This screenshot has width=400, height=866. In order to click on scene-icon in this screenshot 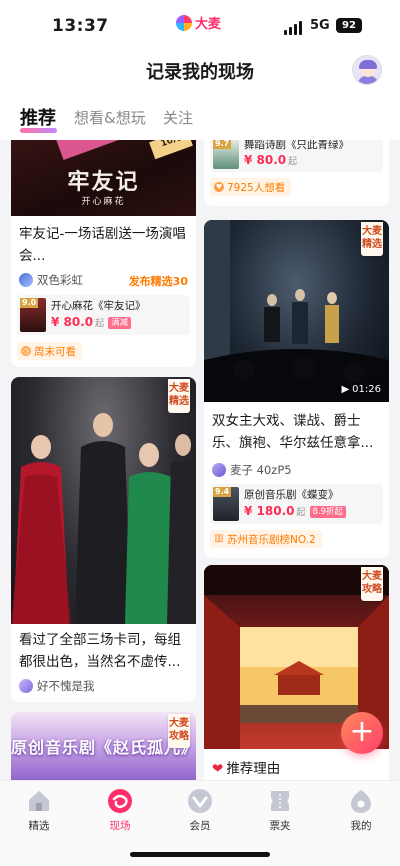, I will do `click(120, 801)`.